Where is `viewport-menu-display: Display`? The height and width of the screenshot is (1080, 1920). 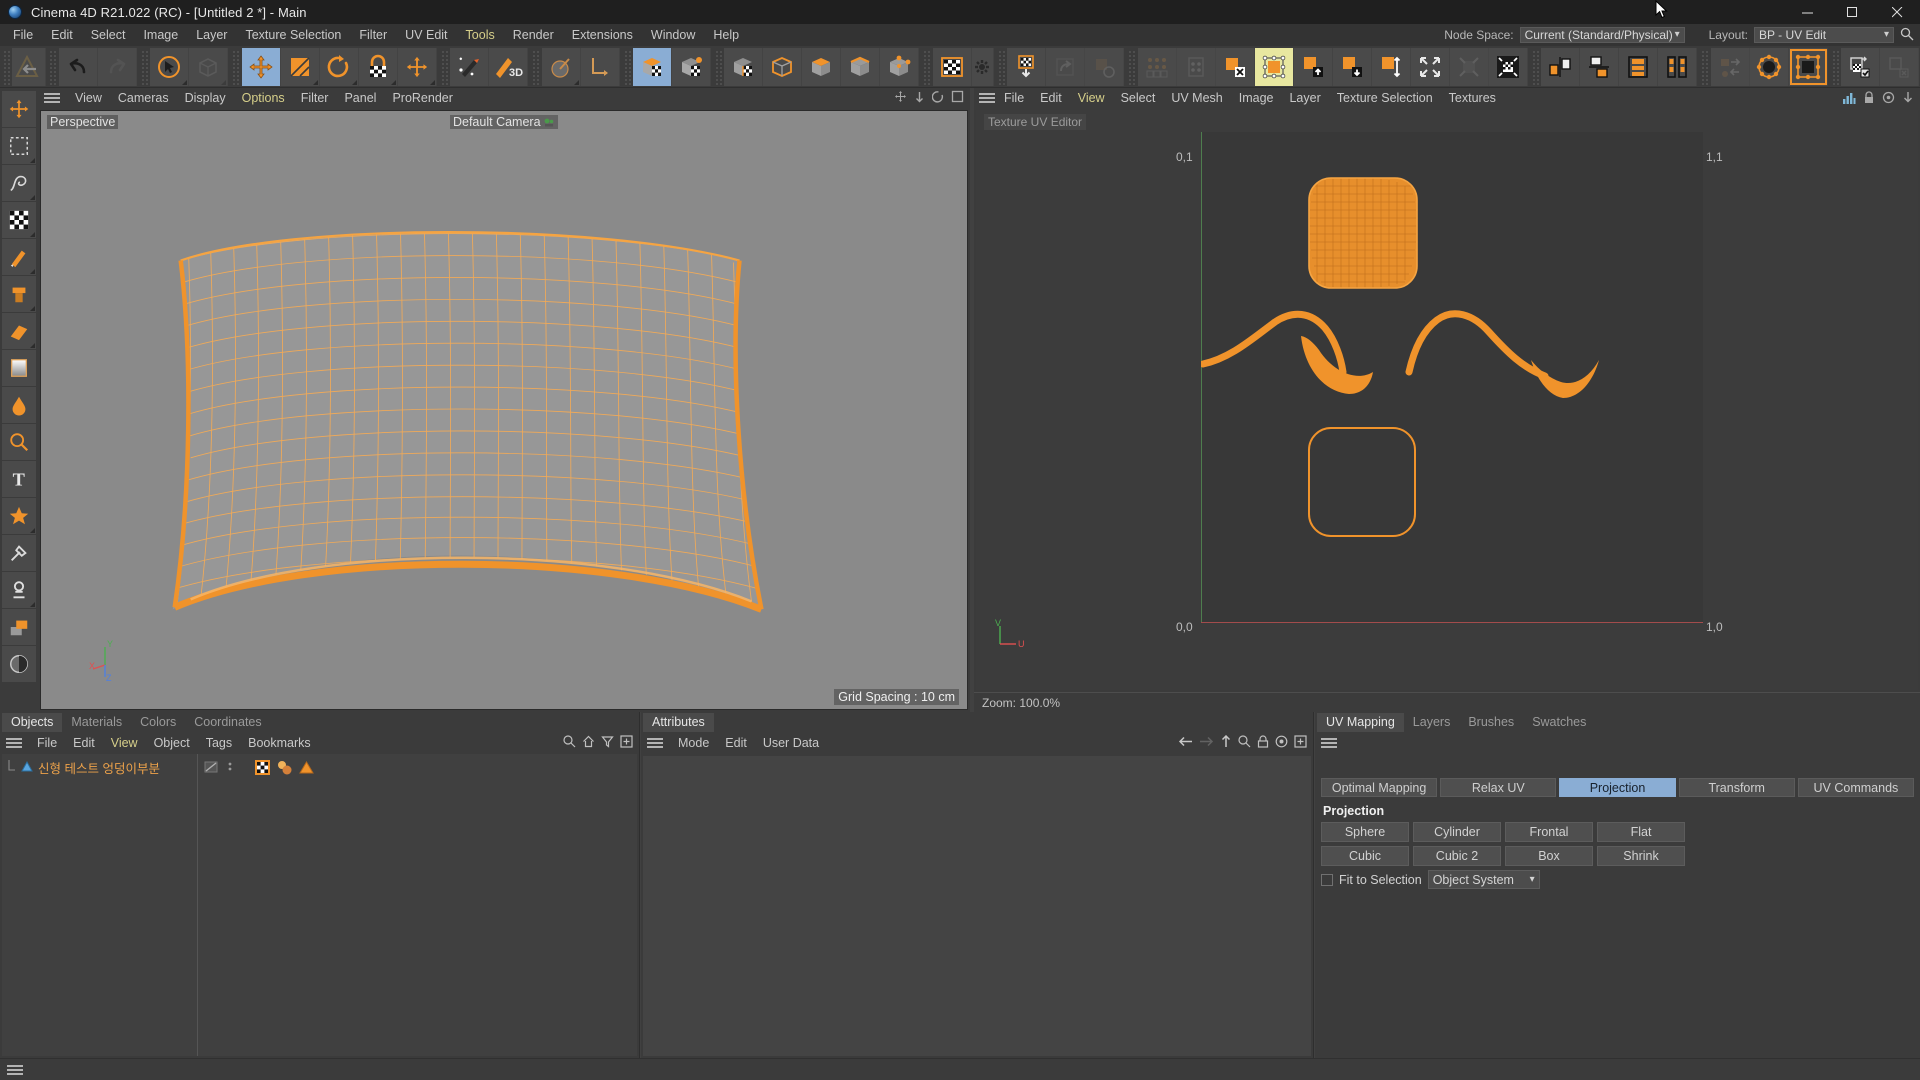
viewport-menu-display: Display is located at coordinates (205, 98).